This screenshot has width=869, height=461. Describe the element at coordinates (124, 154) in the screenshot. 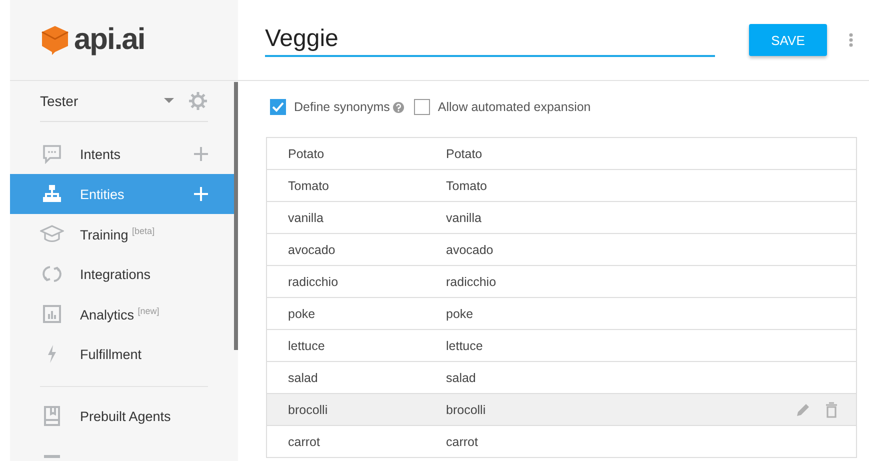

I see `nav-item: Intents` at that location.